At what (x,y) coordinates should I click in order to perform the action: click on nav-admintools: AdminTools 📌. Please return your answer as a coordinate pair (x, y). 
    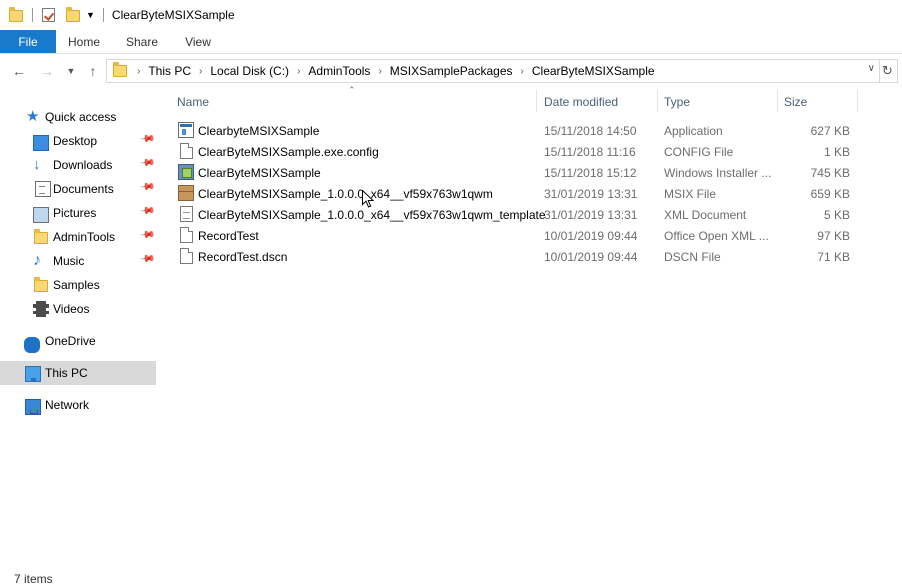
    Looking at the image, I should click on (78, 237).